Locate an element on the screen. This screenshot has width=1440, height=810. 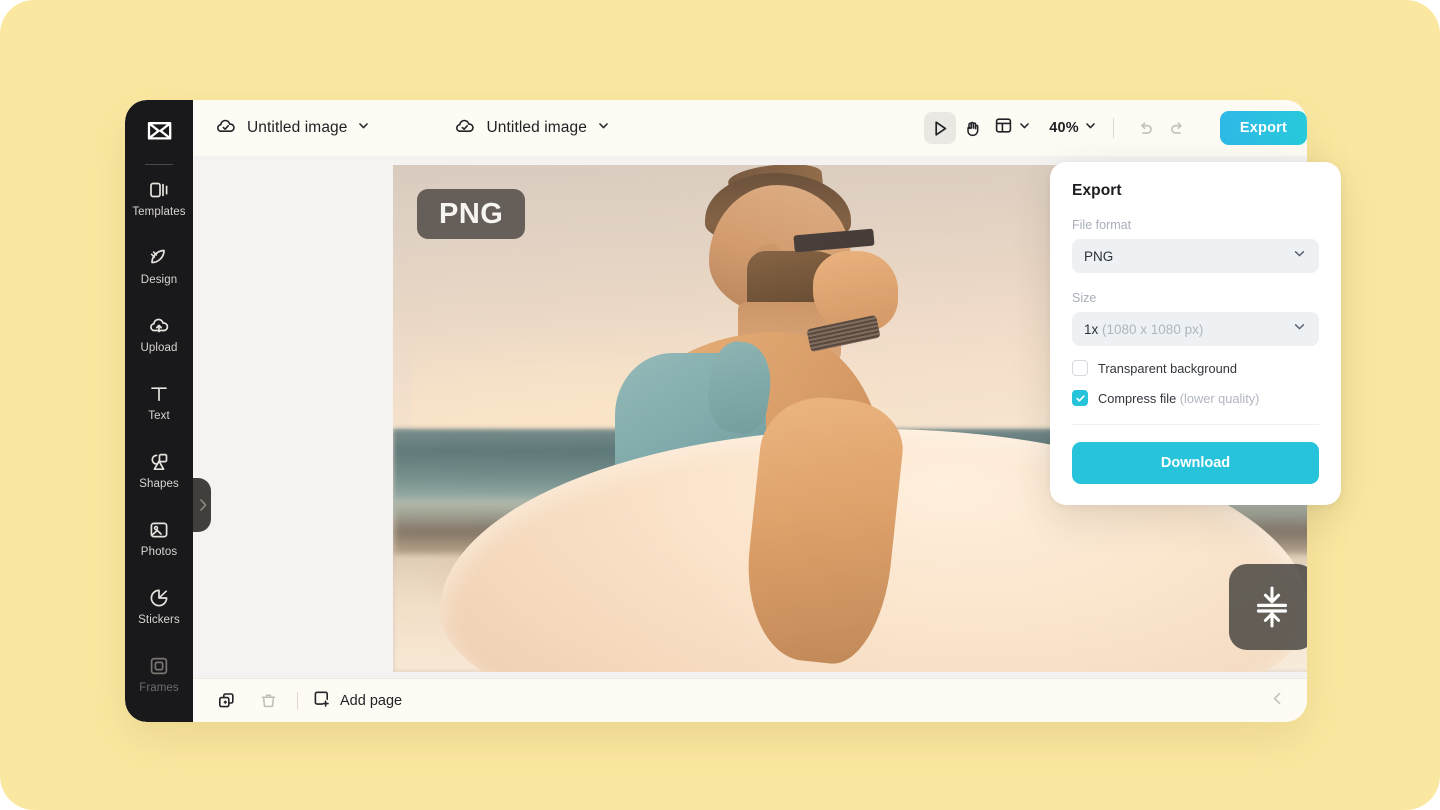
duplicate-page-button is located at coordinates (226, 701).